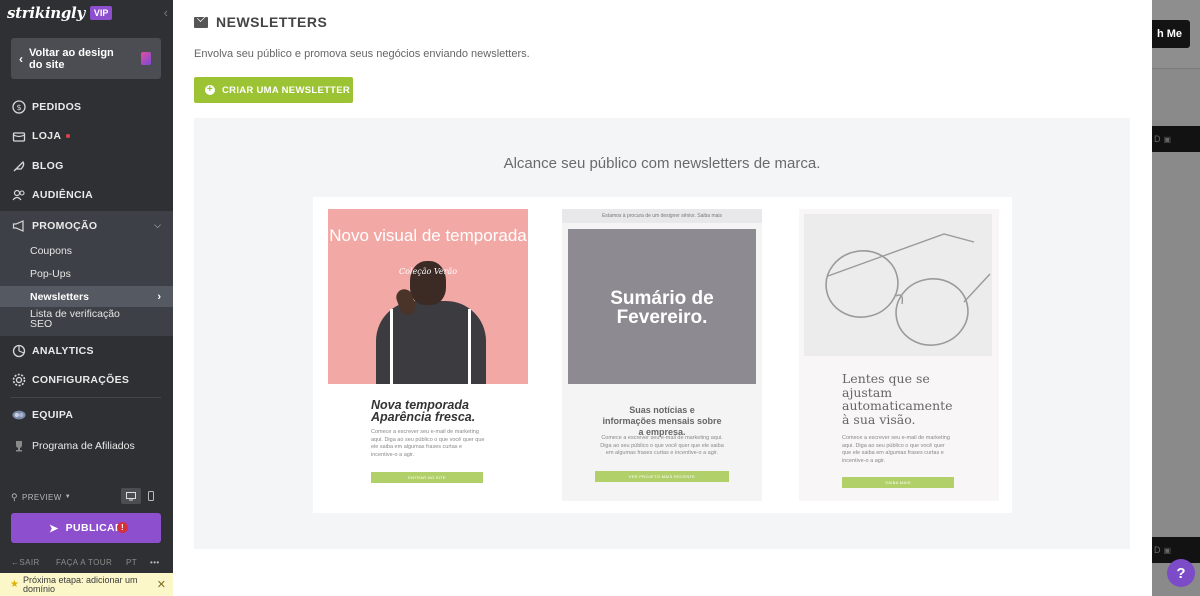 Image resolution: width=1200 pixels, height=596 pixels. Describe the element at coordinates (86, 350) in the screenshot. I see `sidebar-item-analytics: ANALYTICS` at that location.